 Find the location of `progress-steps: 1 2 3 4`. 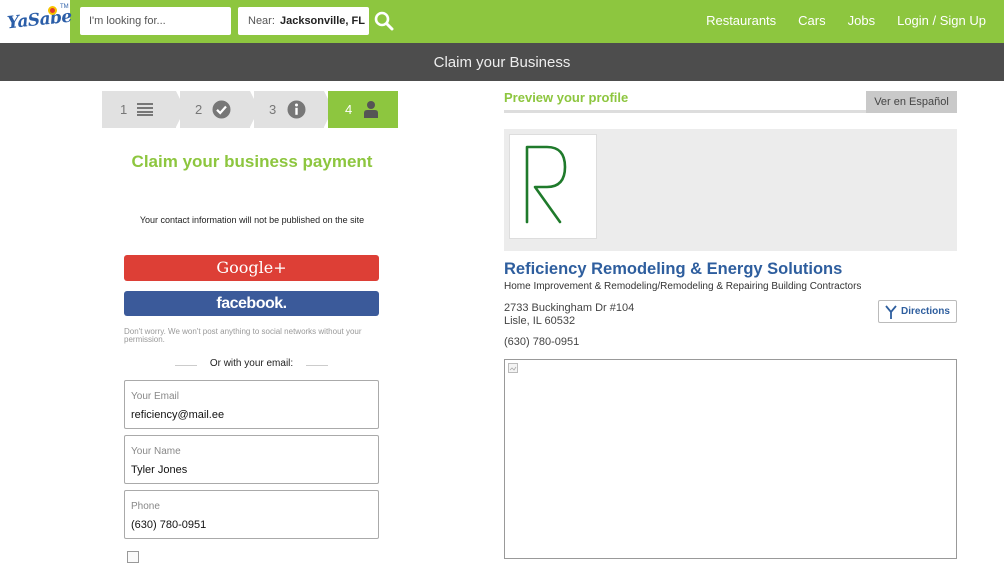

progress-steps: 1 2 3 4 is located at coordinates (250, 109).